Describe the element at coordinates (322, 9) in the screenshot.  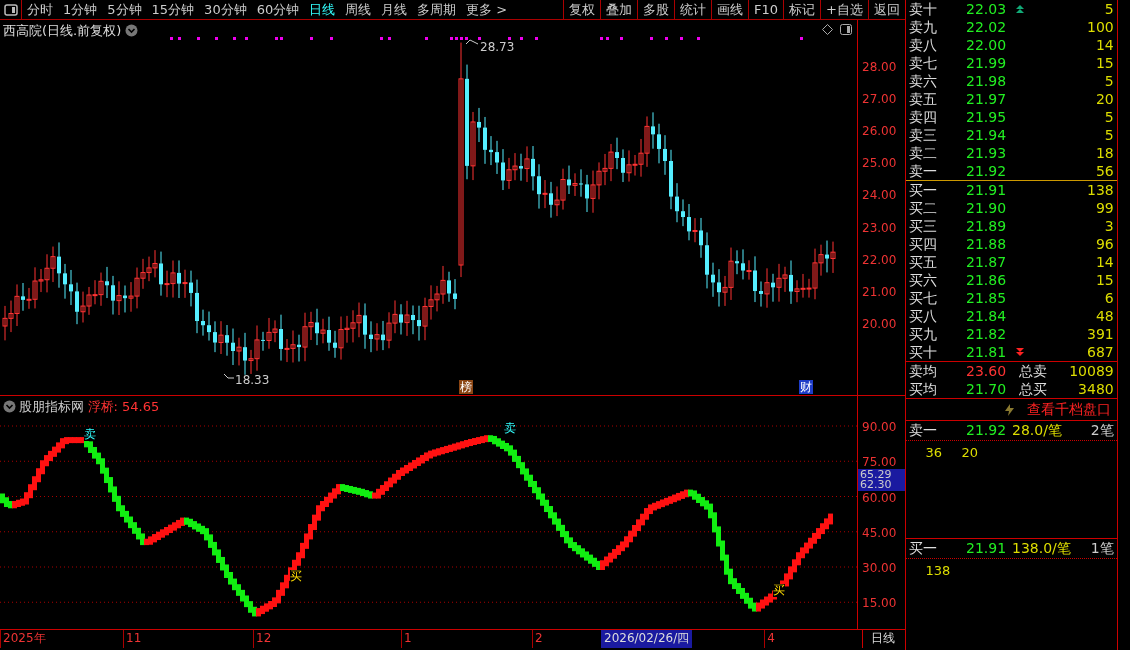
I see `period-tab: 日线` at that location.